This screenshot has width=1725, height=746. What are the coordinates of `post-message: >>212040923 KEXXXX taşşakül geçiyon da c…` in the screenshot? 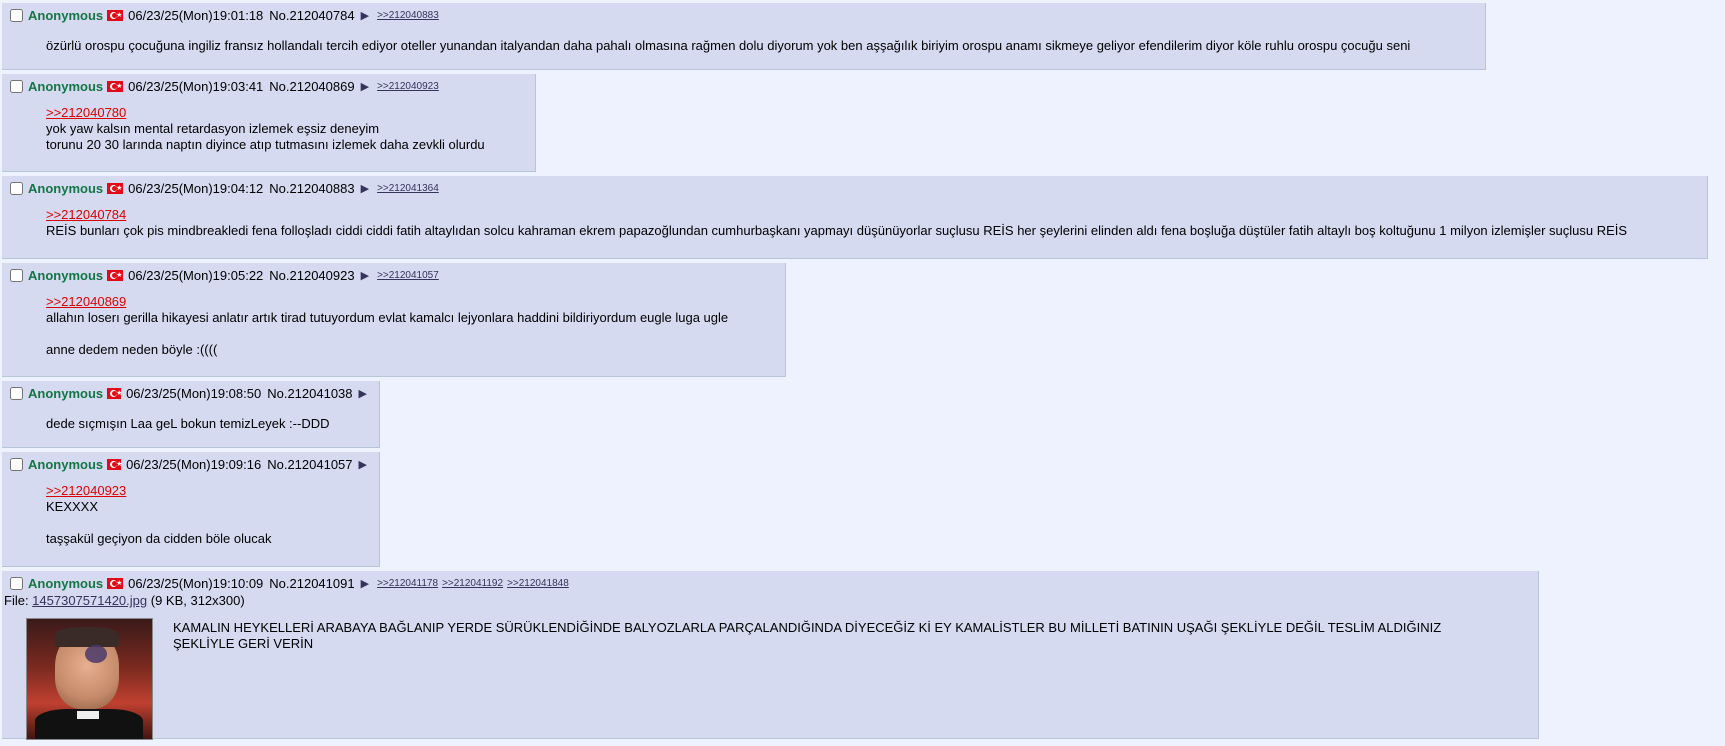 It's located at (205, 515).